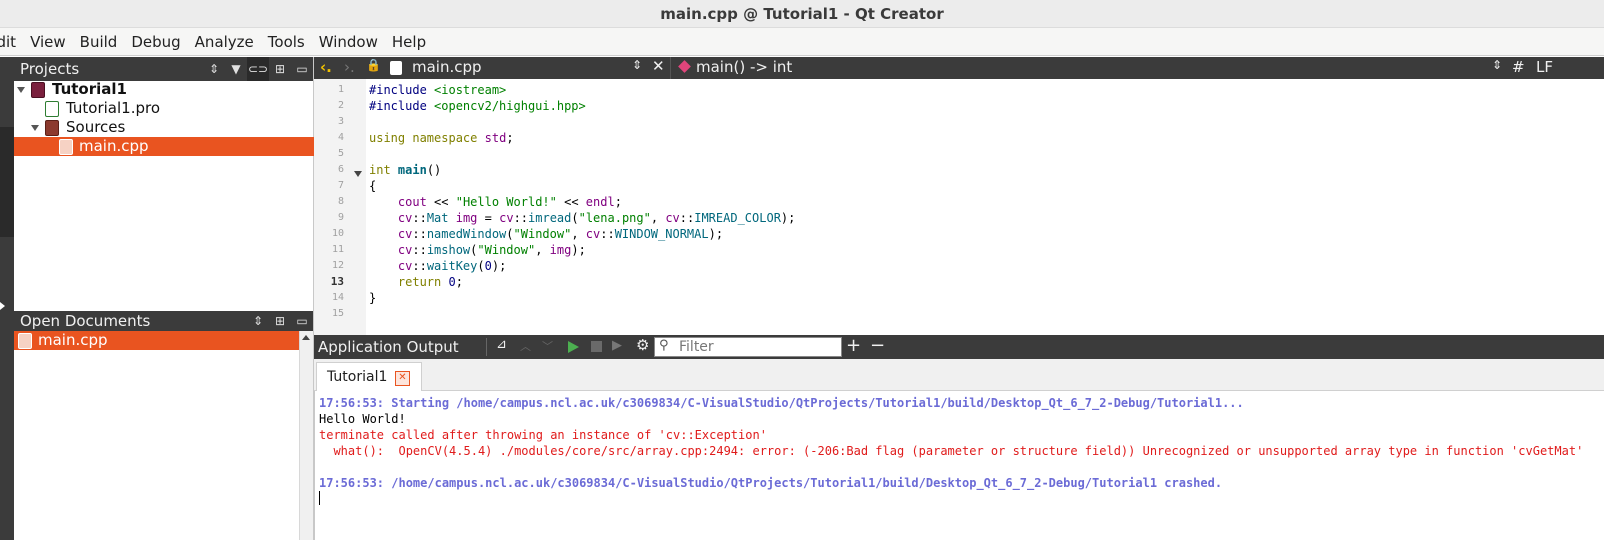 Image resolution: width=1604 pixels, height=540 pixels. What do you see at coordinates (306, 435) in the screenshot?
I see `vertical-scrollbar` at bounding box center [306, 435].